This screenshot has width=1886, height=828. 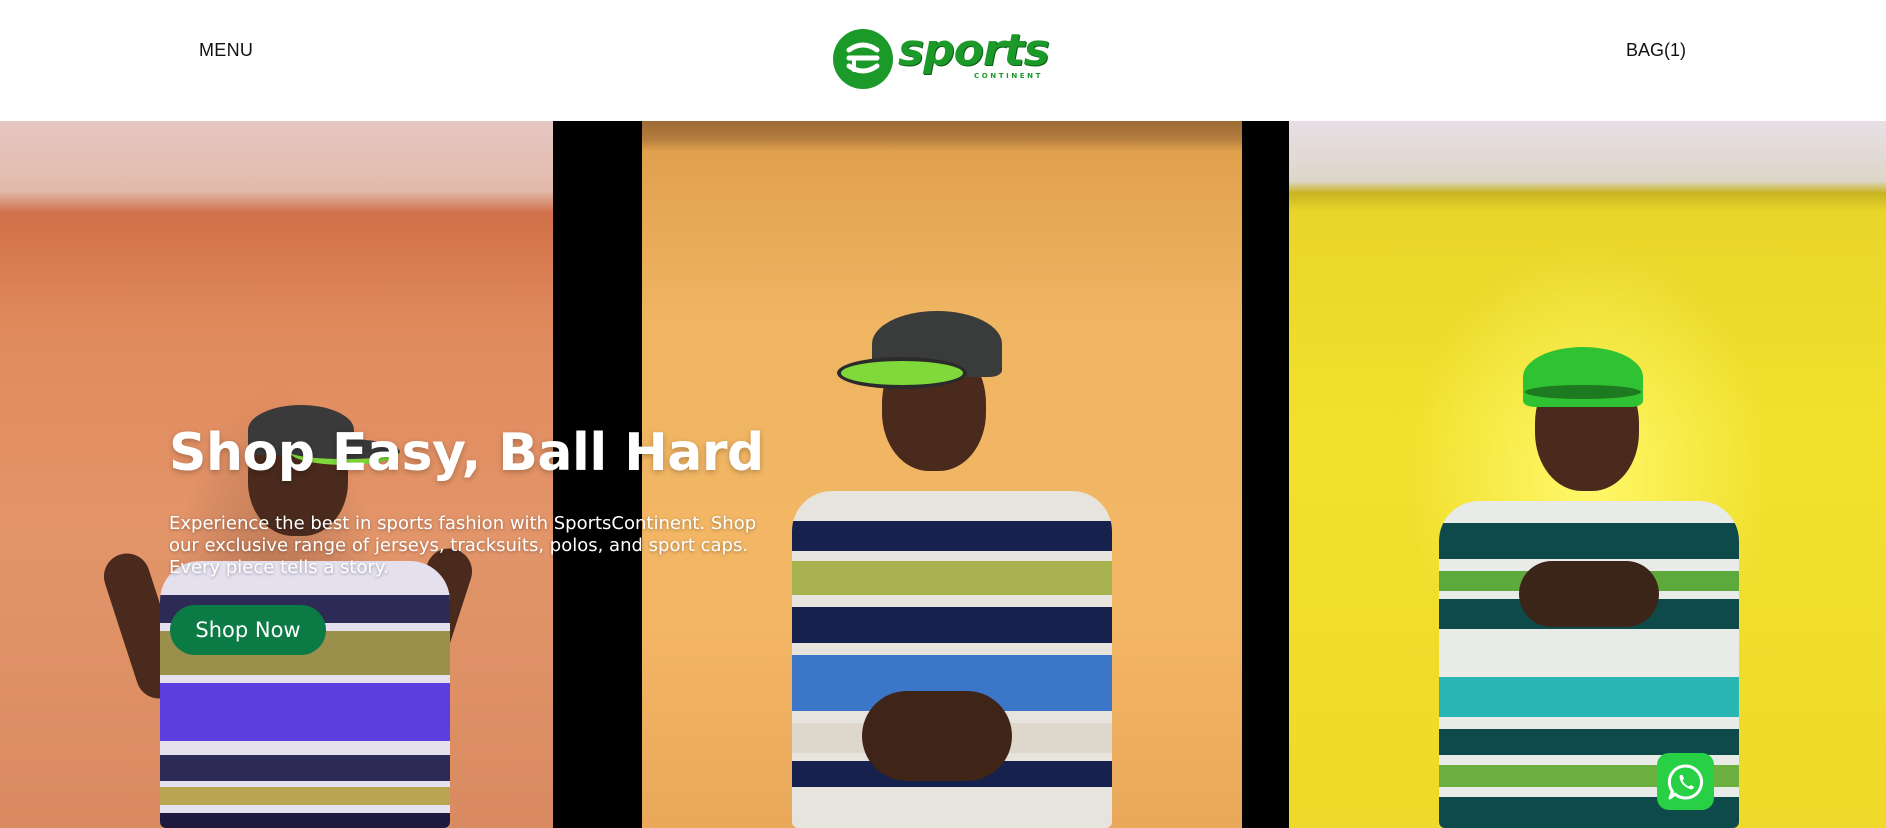 What do you see at coordinates (466, 453) in the screenshot?
I see `hero-title: Shop Easy, Ball Hard` at bounding box center [466, 453].